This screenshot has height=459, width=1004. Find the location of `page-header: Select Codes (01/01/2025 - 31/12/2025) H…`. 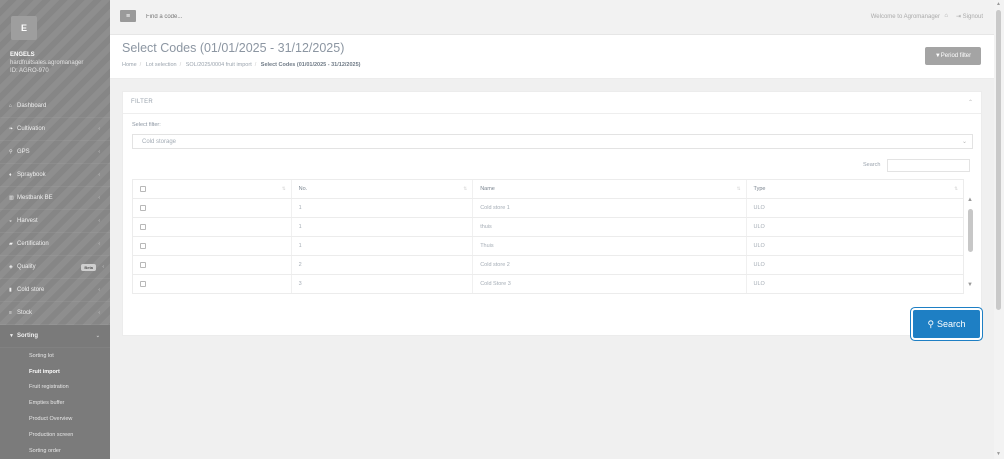

page-header: Select Codes (01/01/2025 - 31/12/2025) H… is located at coordinates (552, 57).